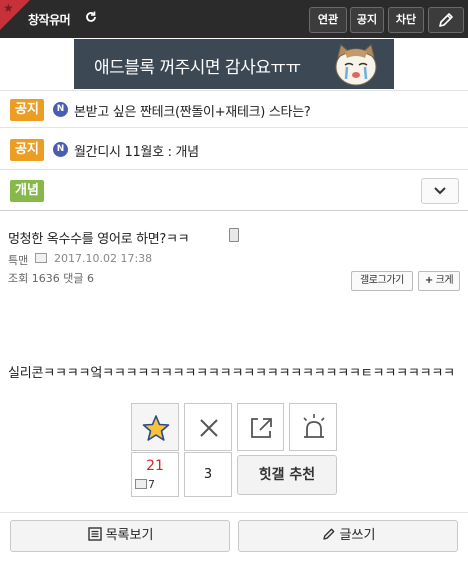 The image size is (468, 561). What do you see at coordinates (27, 191) in the screenshot?
I see `concept-tag: 개념` at bounding box center [27, 191].